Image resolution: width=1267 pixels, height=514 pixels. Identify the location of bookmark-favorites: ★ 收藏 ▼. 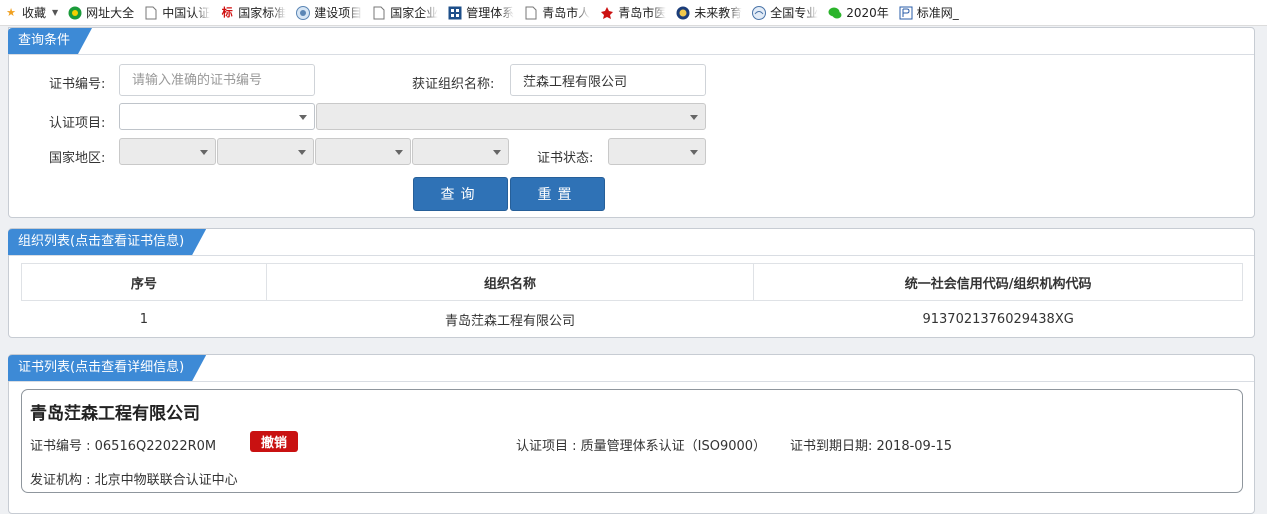
(32, 12).